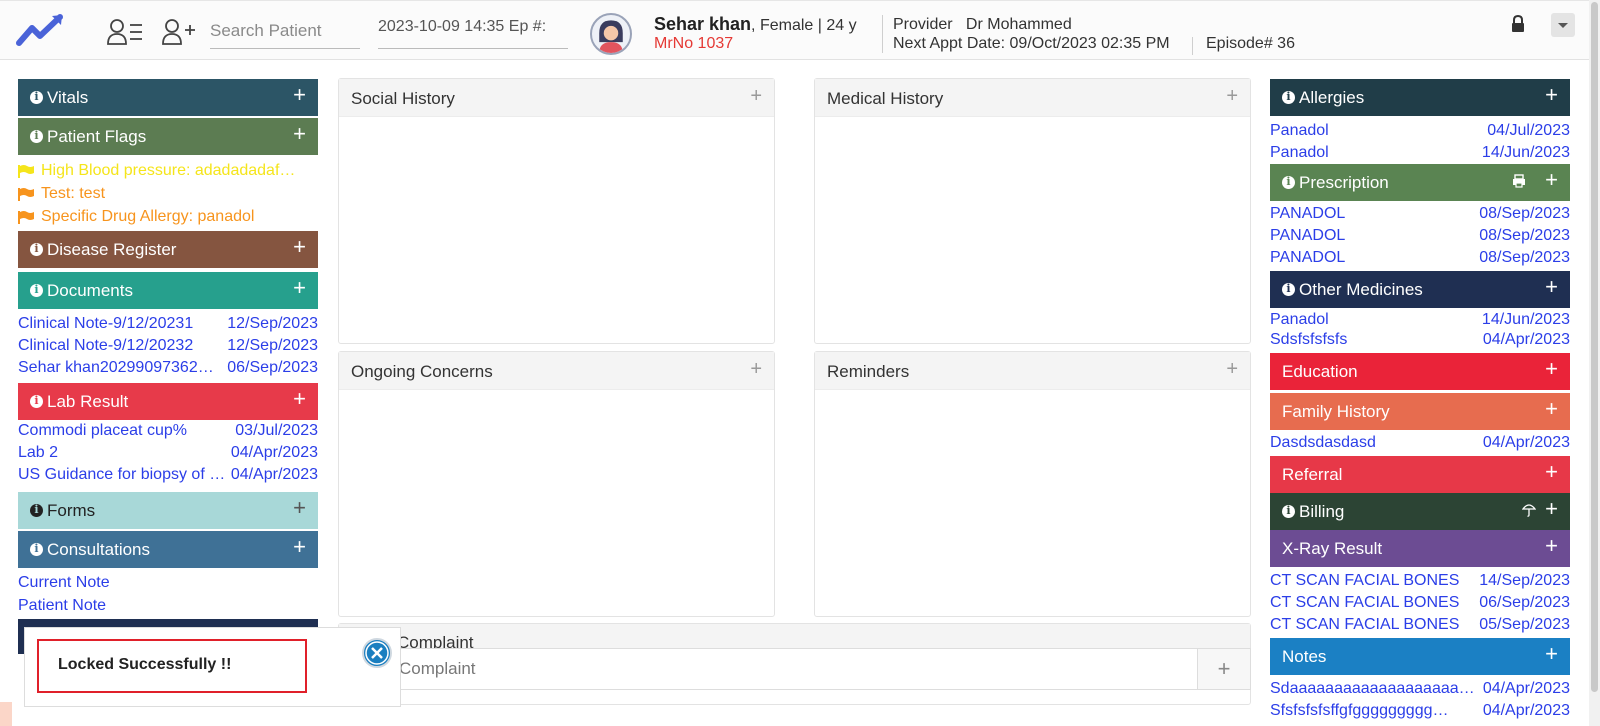 This screenshot has width=1600, height=726. I want to click on vitals-header: Vitals +, so click(168, 97).